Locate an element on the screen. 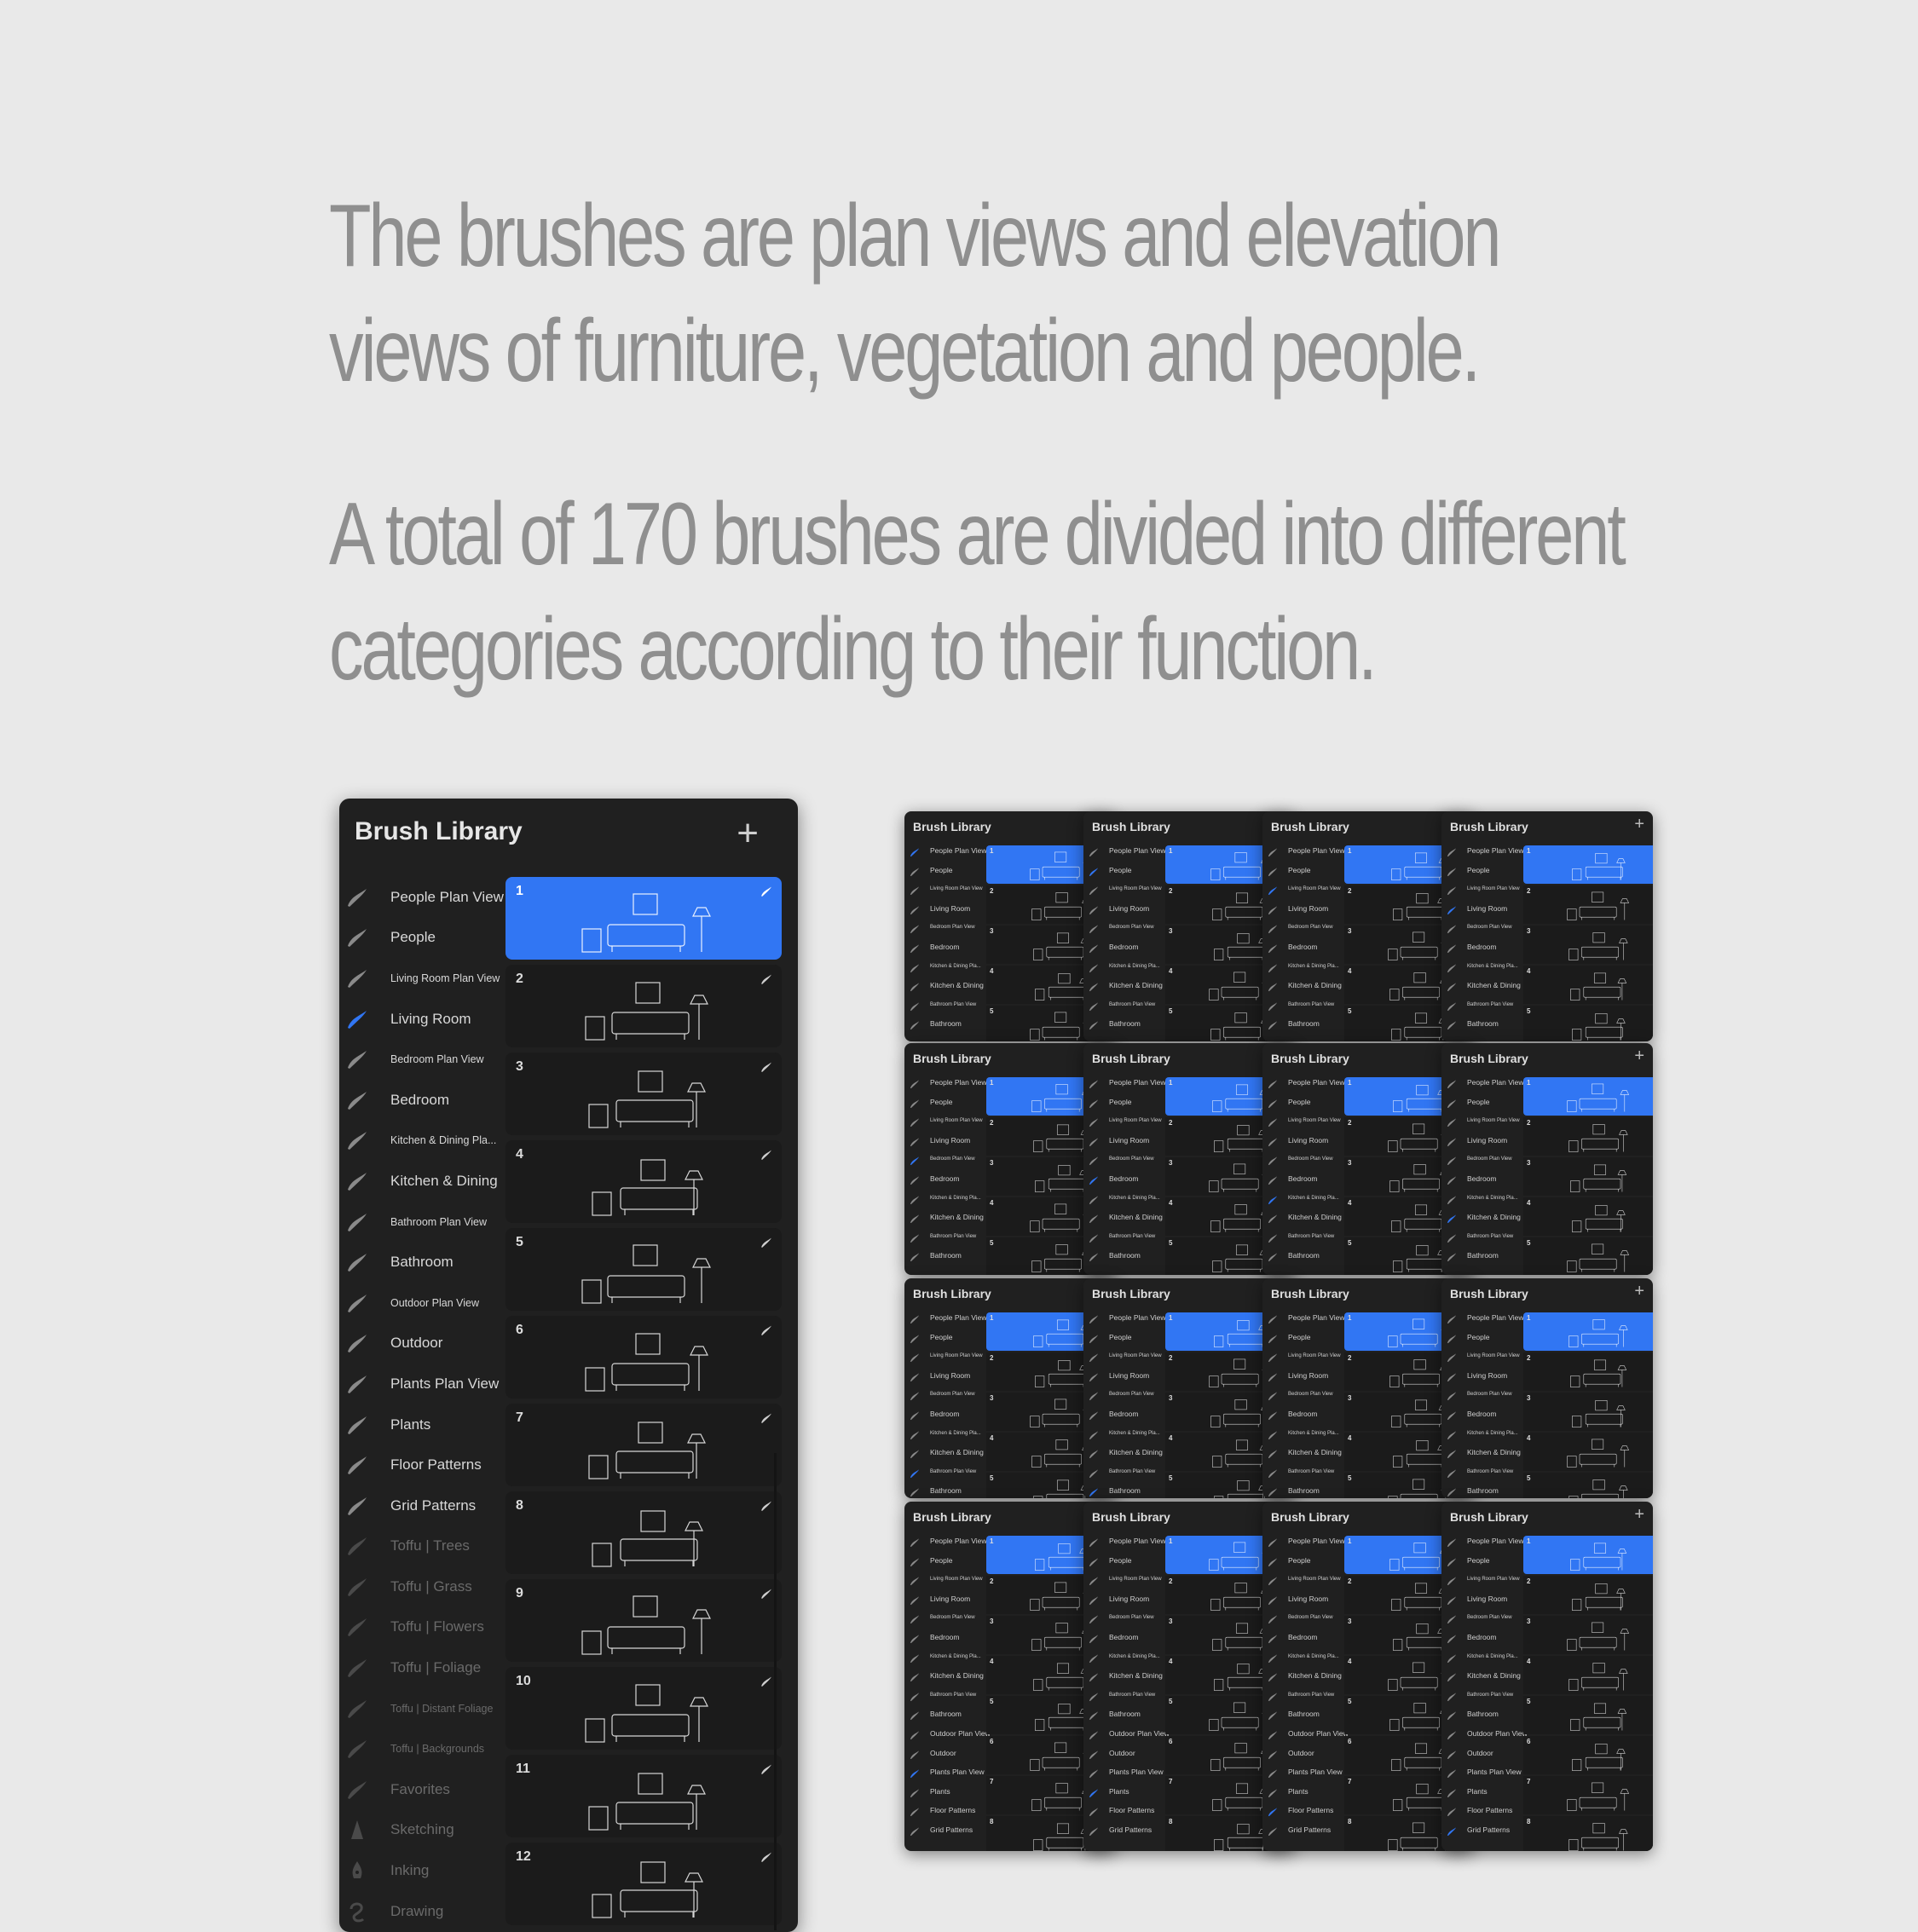  brush-set-item: Toffu | Foliage is located at coordinates (422, 1667).